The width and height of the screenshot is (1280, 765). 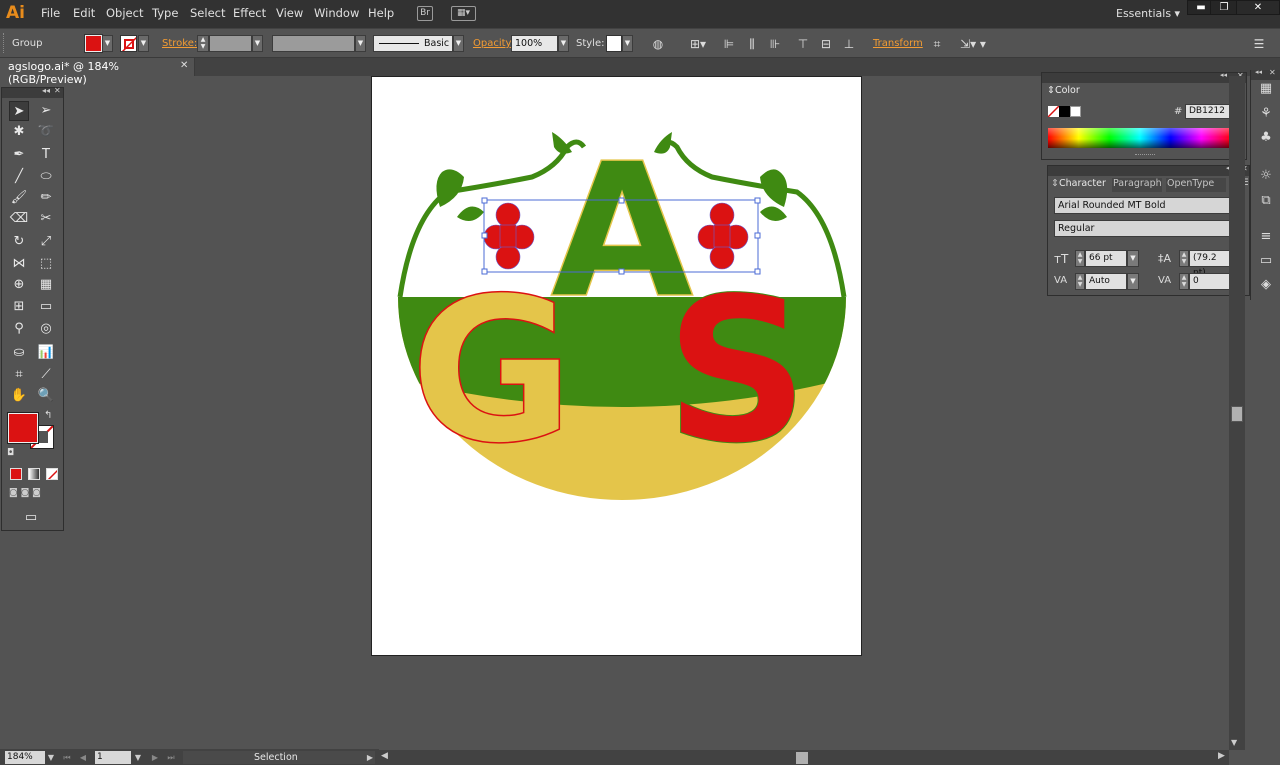 What do you see at coordinates (1266, 285) in the screenshot?
I see `layers-panel-icon: ◈` at bounding box center [1266, 285].